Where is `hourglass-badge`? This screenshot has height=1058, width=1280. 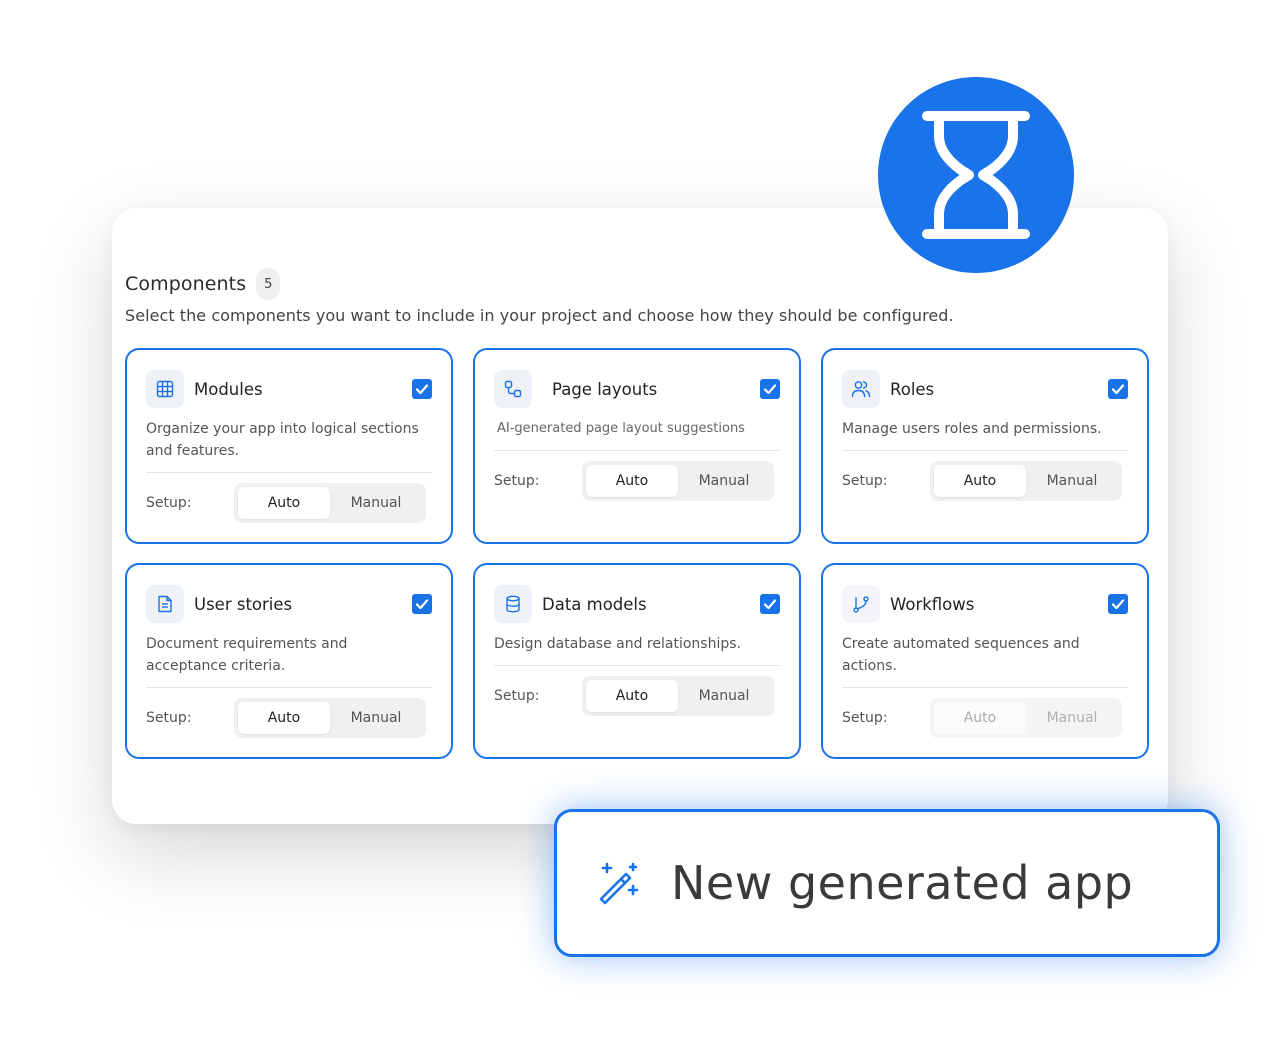
hourglass-badge is located at coordinates (976, 175).